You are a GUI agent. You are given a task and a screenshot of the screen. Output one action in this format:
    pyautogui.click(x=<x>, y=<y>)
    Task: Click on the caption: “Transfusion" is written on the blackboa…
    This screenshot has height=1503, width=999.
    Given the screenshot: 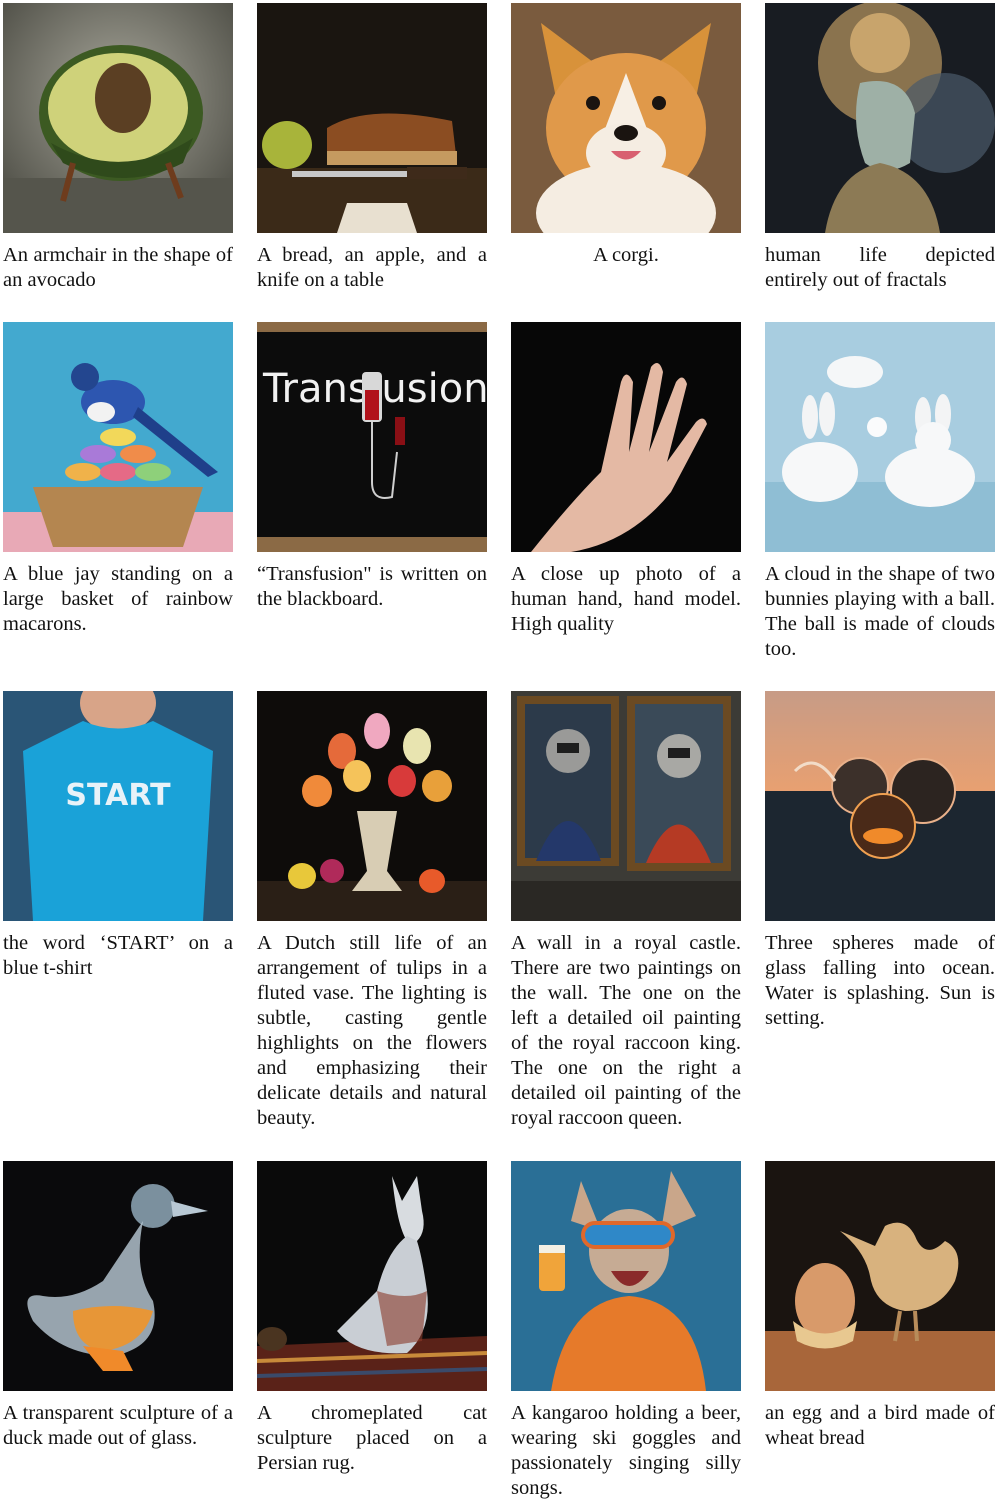 What is the action you would take?
    pyautogui.click(x=372, y=586)
    